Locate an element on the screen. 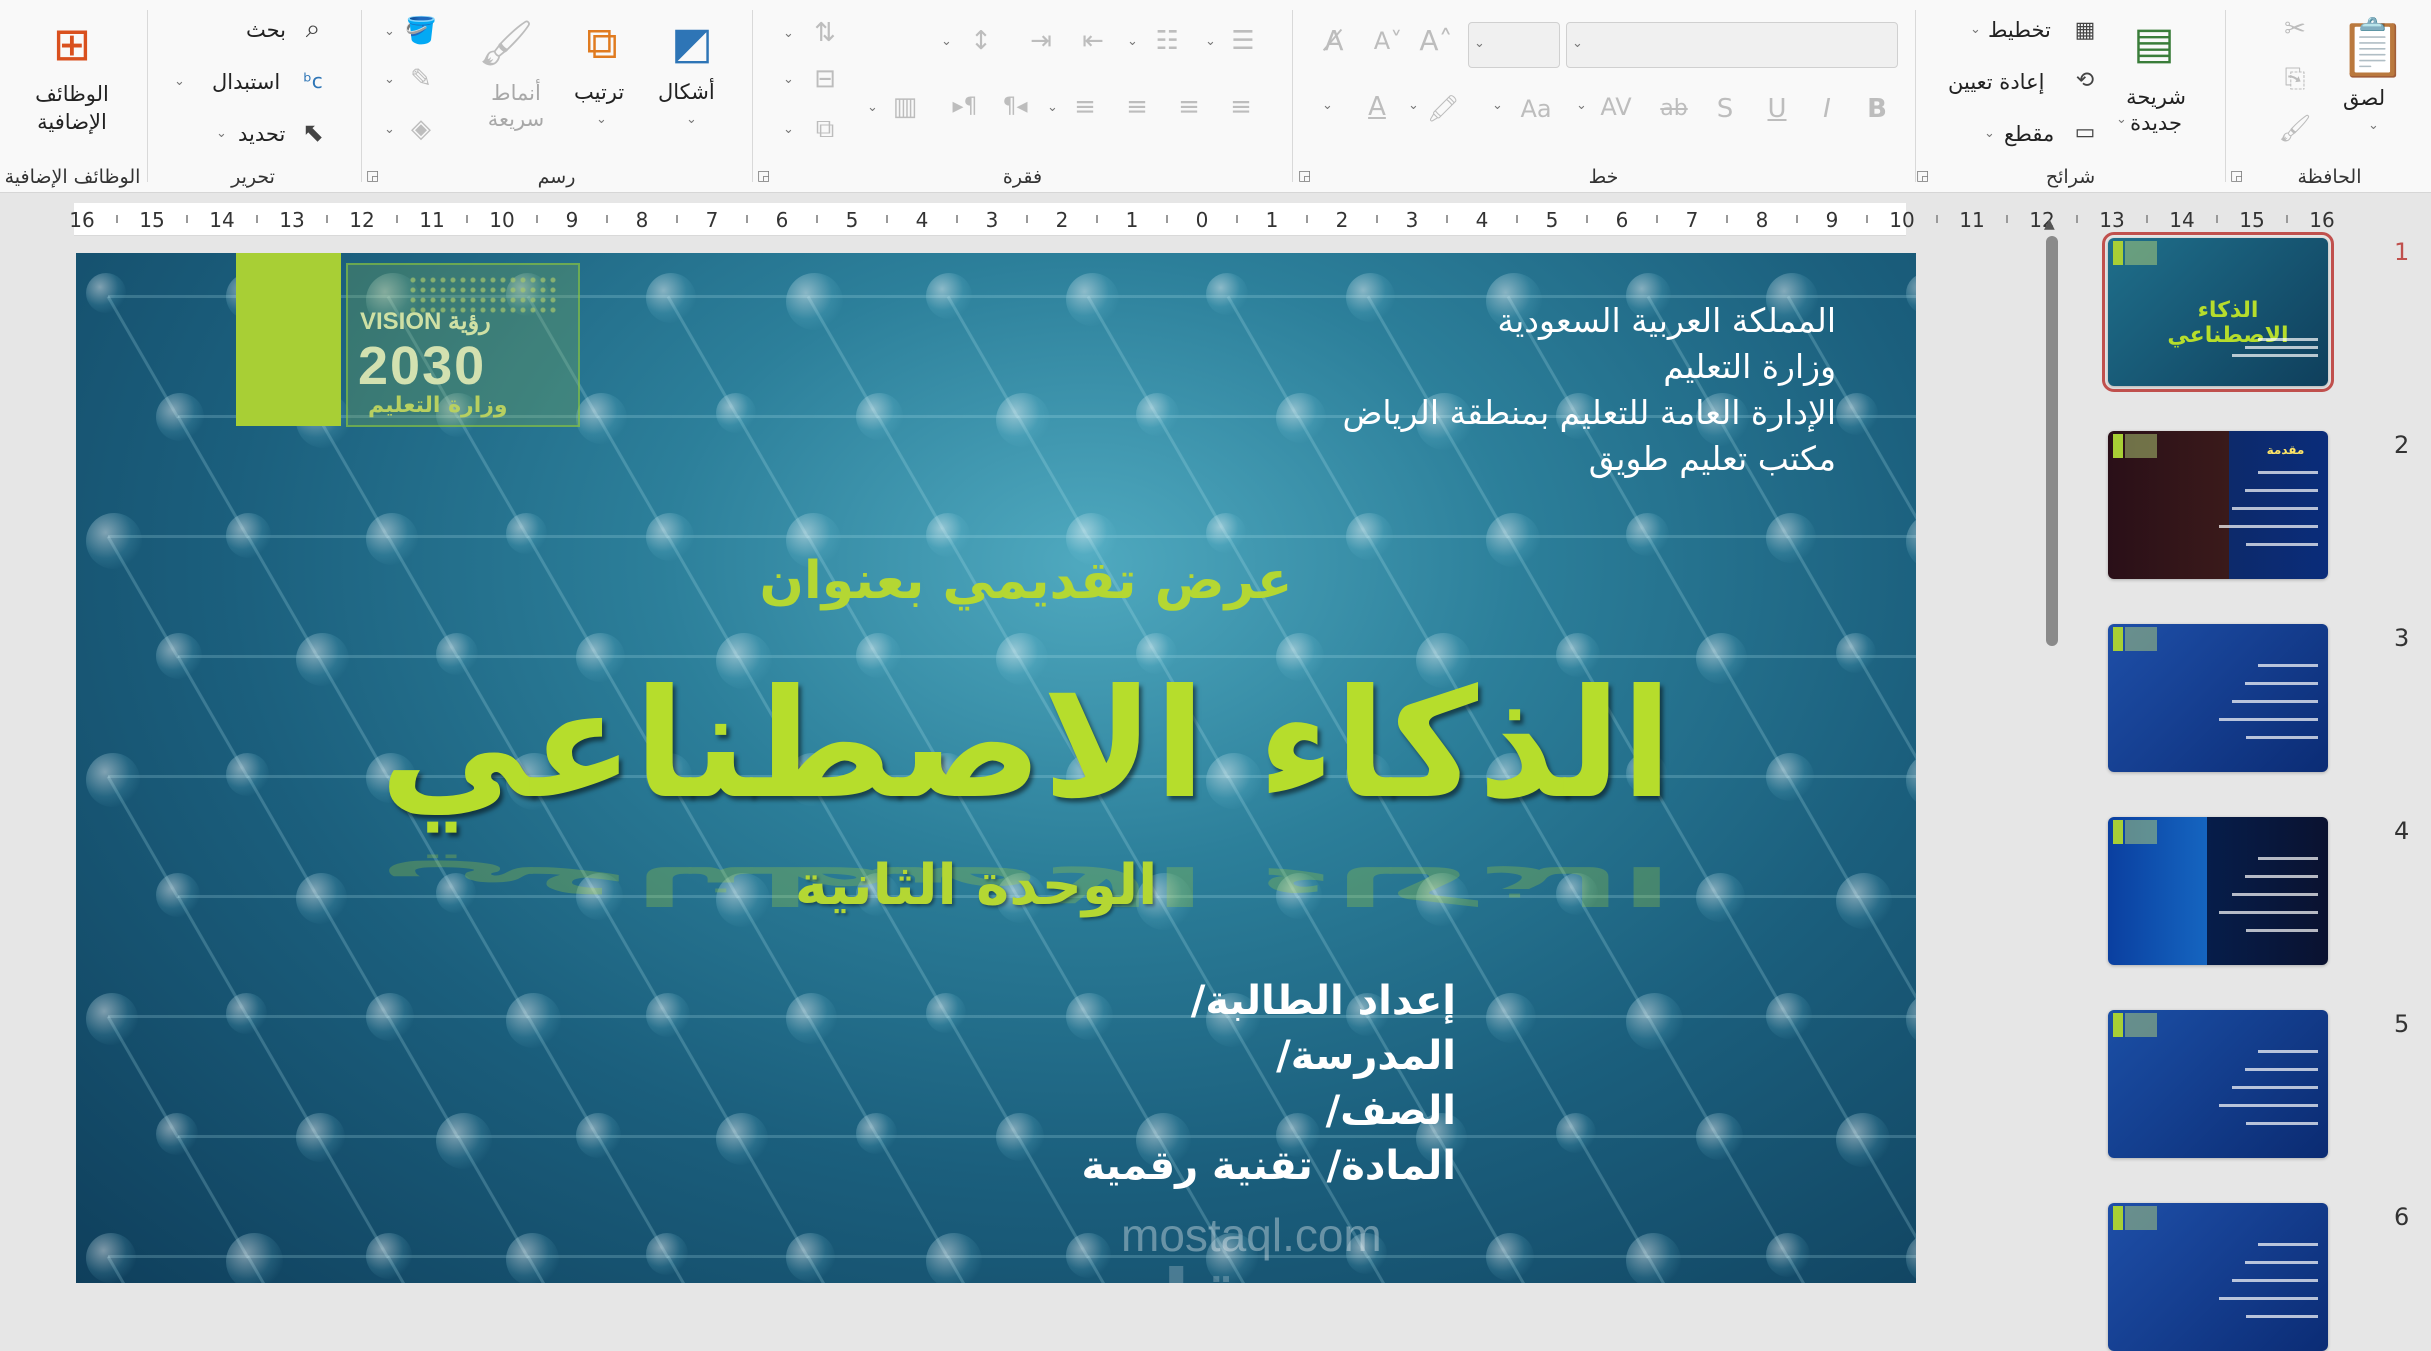  ltr-icon: ▸¶ is located at coordinates (965, 107).